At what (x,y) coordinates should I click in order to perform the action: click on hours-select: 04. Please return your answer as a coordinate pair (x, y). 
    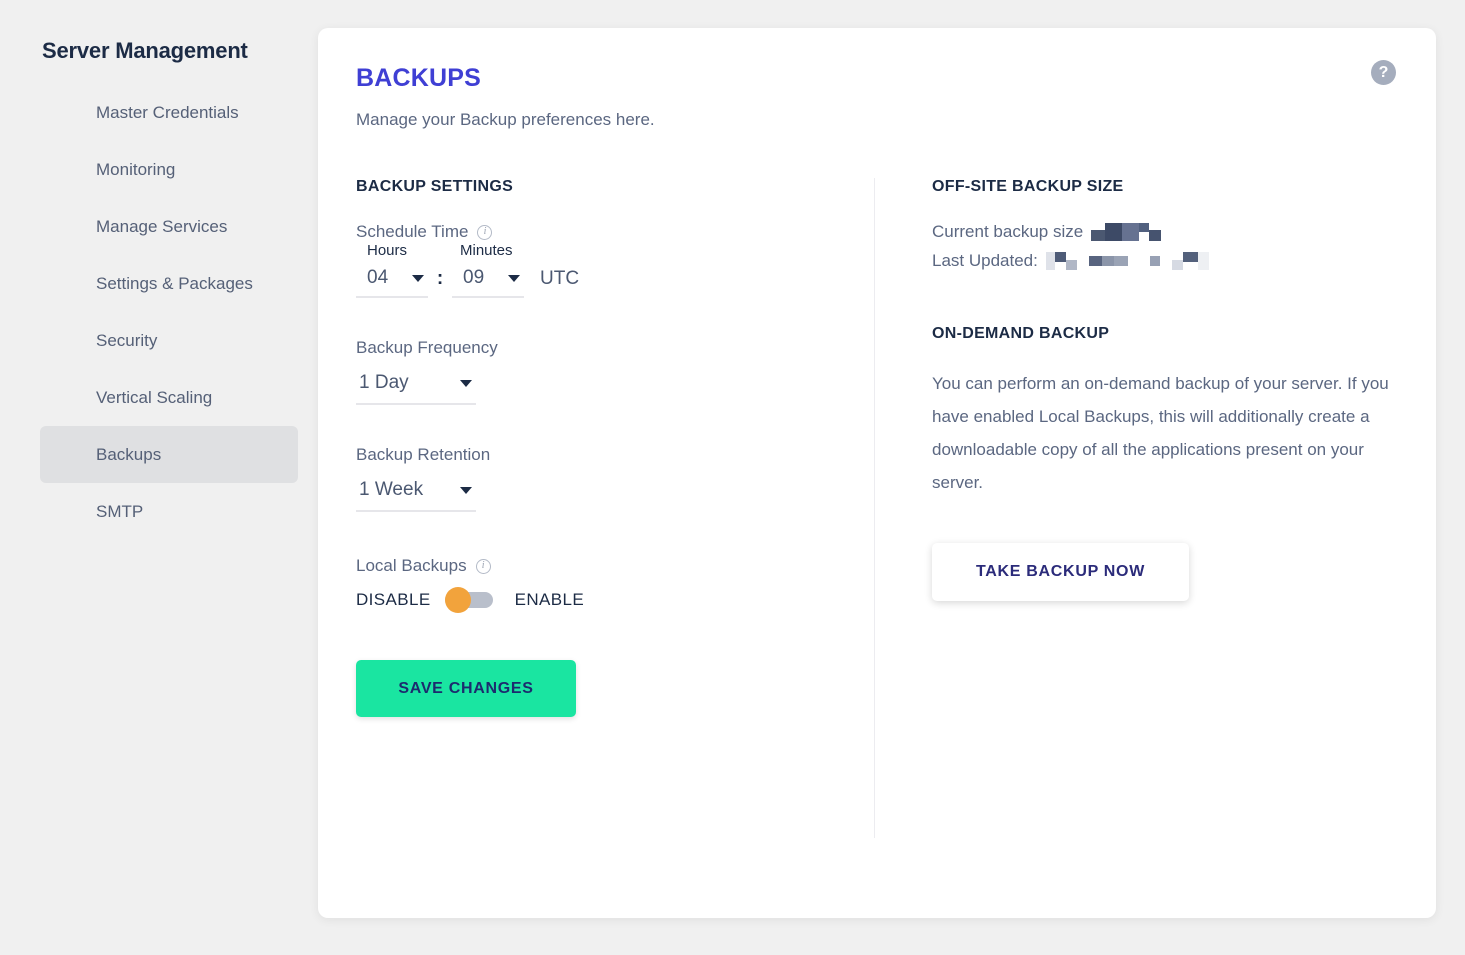
    Looking at the image, I should click on (392, 282).